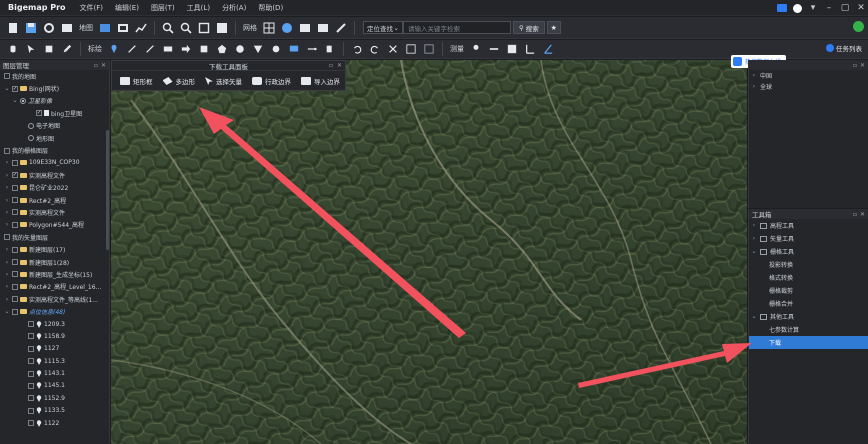 The height and width of the screenshot is (444, 868). I want to click on table-icon, so click(305, 28).